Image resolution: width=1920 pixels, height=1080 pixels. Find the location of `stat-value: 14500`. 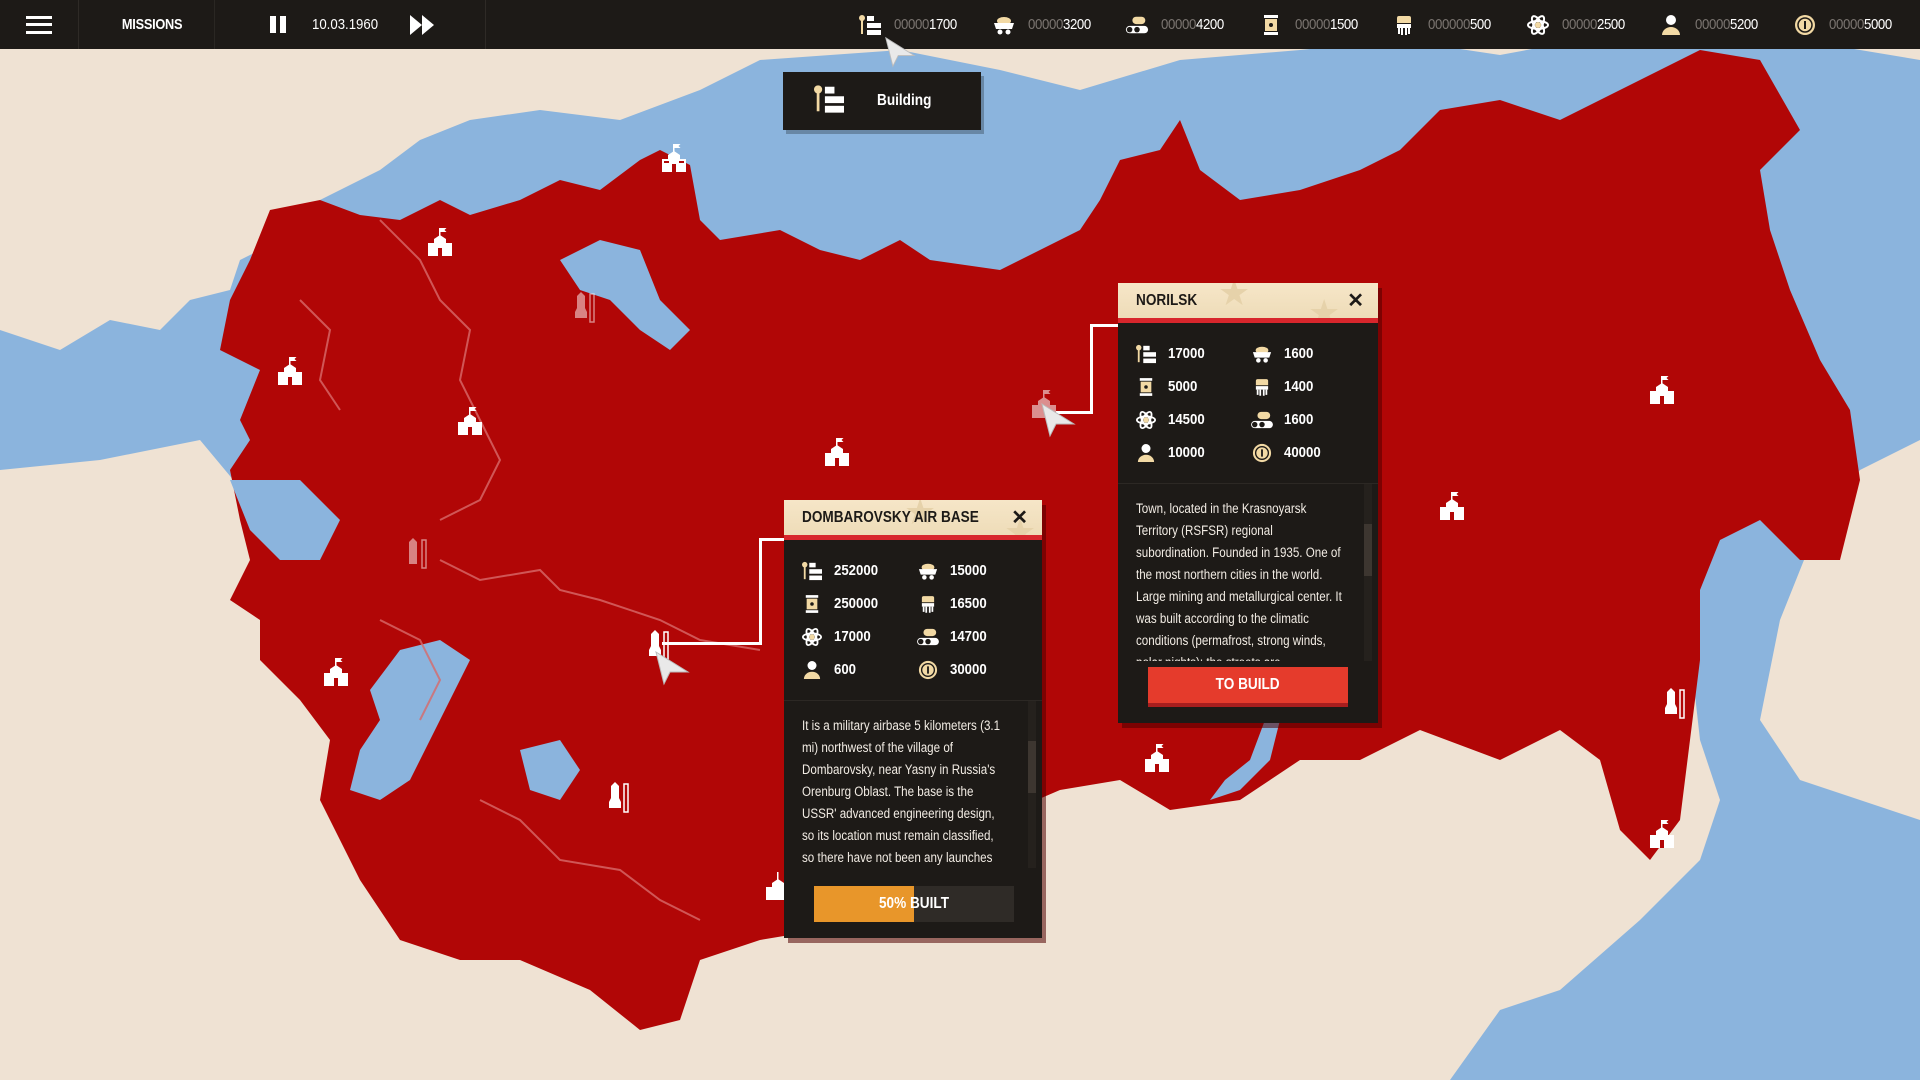

stat-value: 14500 is located at coordinates (1186, 419).